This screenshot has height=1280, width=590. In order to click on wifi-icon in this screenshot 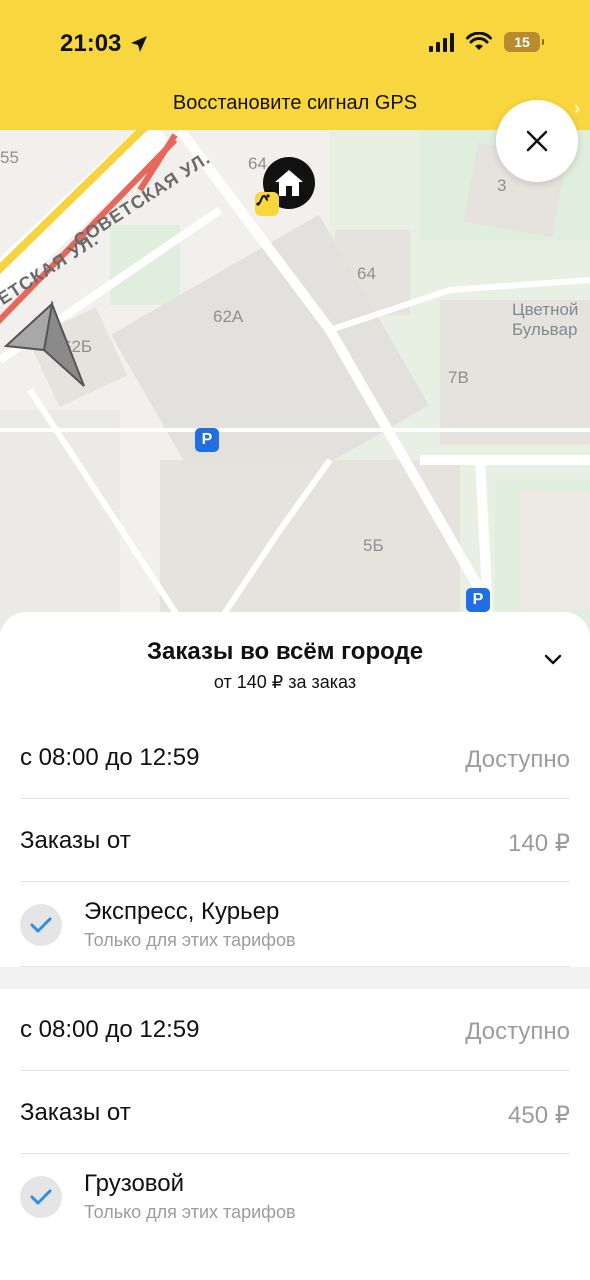, I will do `click(479, 41)`.